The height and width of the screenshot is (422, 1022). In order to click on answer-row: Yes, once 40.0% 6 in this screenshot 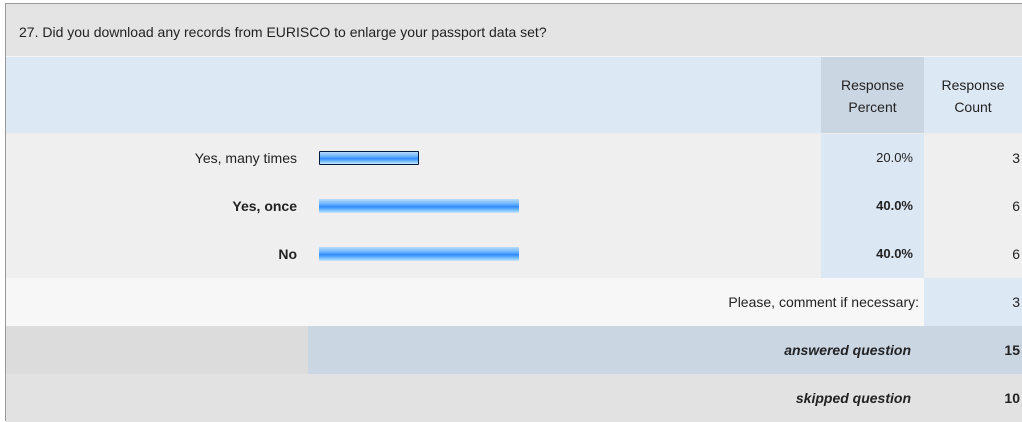, I will do `click(514, 206)`.